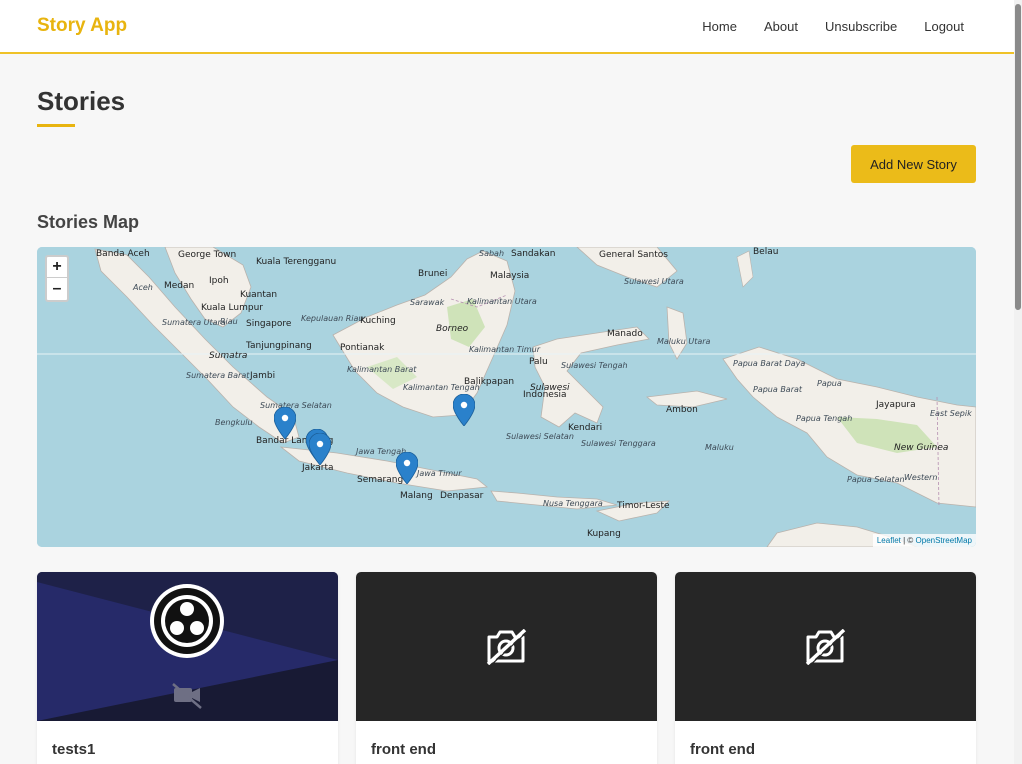 This screenshot has height=764, width=1022. What do you see at coordinates (889, 540) in the screenshot?
I see `leaflet-link: Leaflet` at bounding box center [889, 540].